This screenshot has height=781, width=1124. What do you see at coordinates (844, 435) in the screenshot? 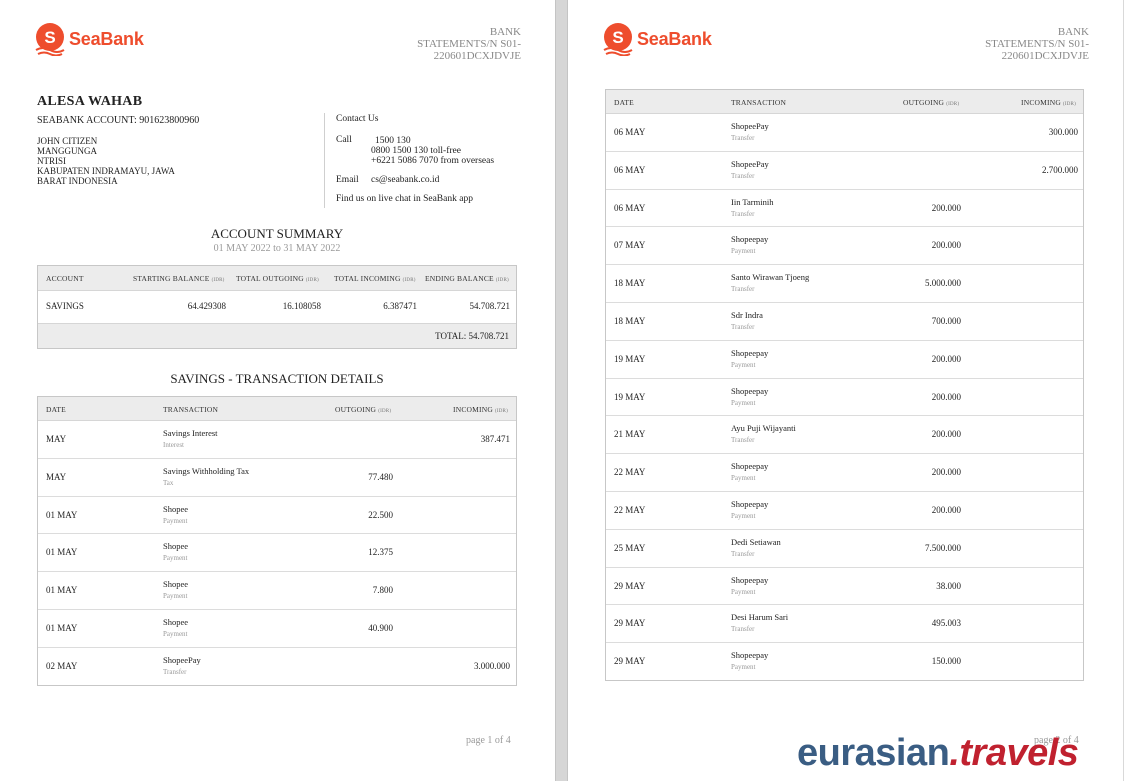
I see `transaction-row: 21 MAY Ayu Puji Wijayanti Transfer 200.000` at bounding box center [844, 435].